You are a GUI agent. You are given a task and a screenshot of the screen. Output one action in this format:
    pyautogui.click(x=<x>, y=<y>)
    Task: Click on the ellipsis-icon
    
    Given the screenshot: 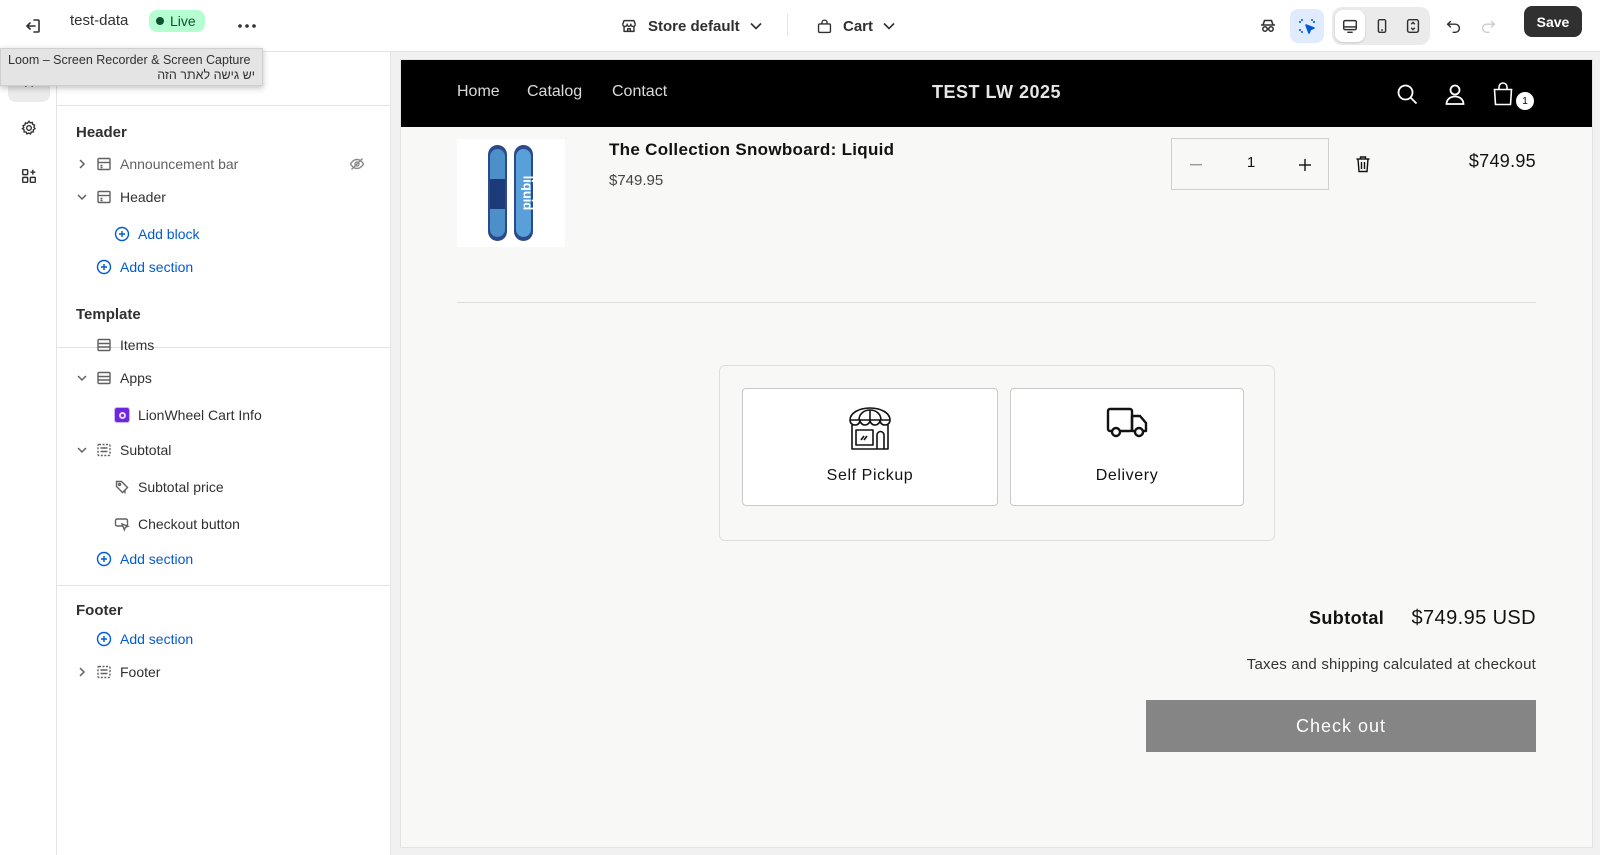 What is the action you would take?
    pyautogui.click(x=247, y=26)
    